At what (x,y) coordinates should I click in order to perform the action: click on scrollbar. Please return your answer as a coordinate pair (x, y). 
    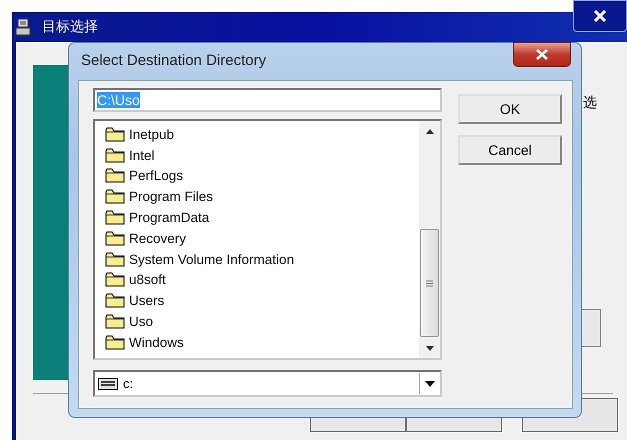
    Looking at the image, I should click on (429, 239).